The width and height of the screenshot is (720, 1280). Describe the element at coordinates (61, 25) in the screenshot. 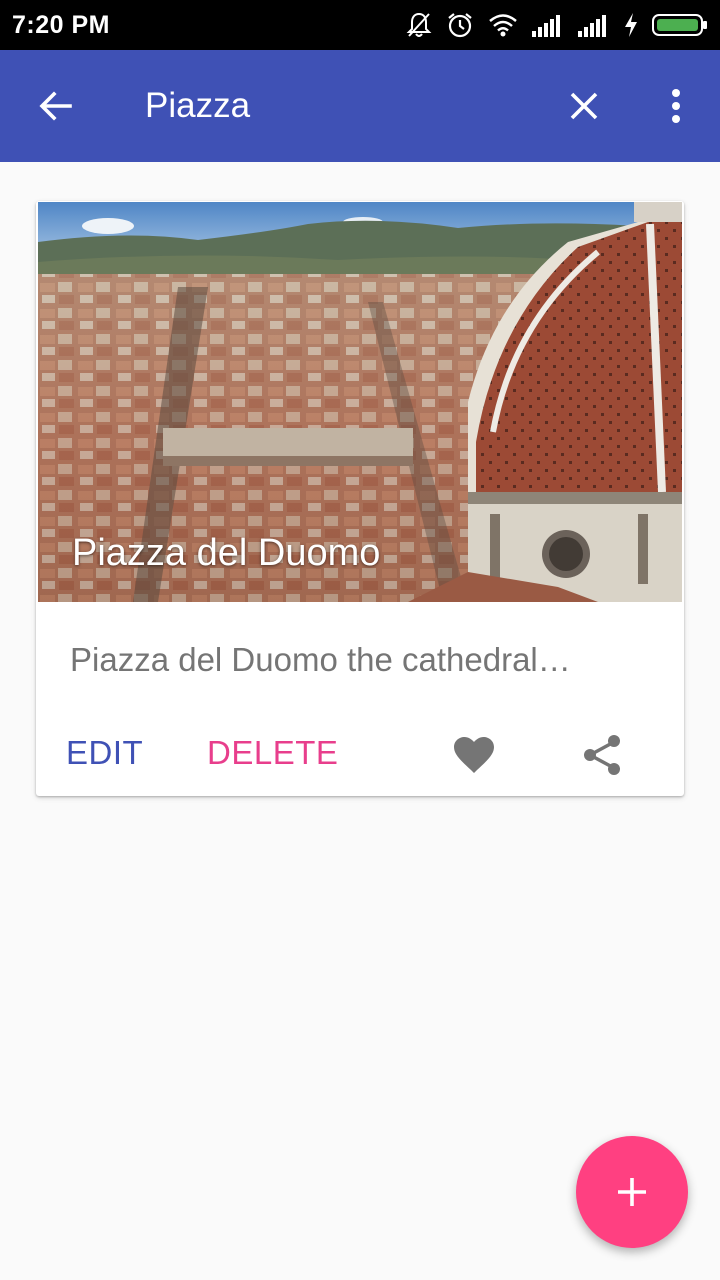

I see `status-time: 7:20 PM` at that location.